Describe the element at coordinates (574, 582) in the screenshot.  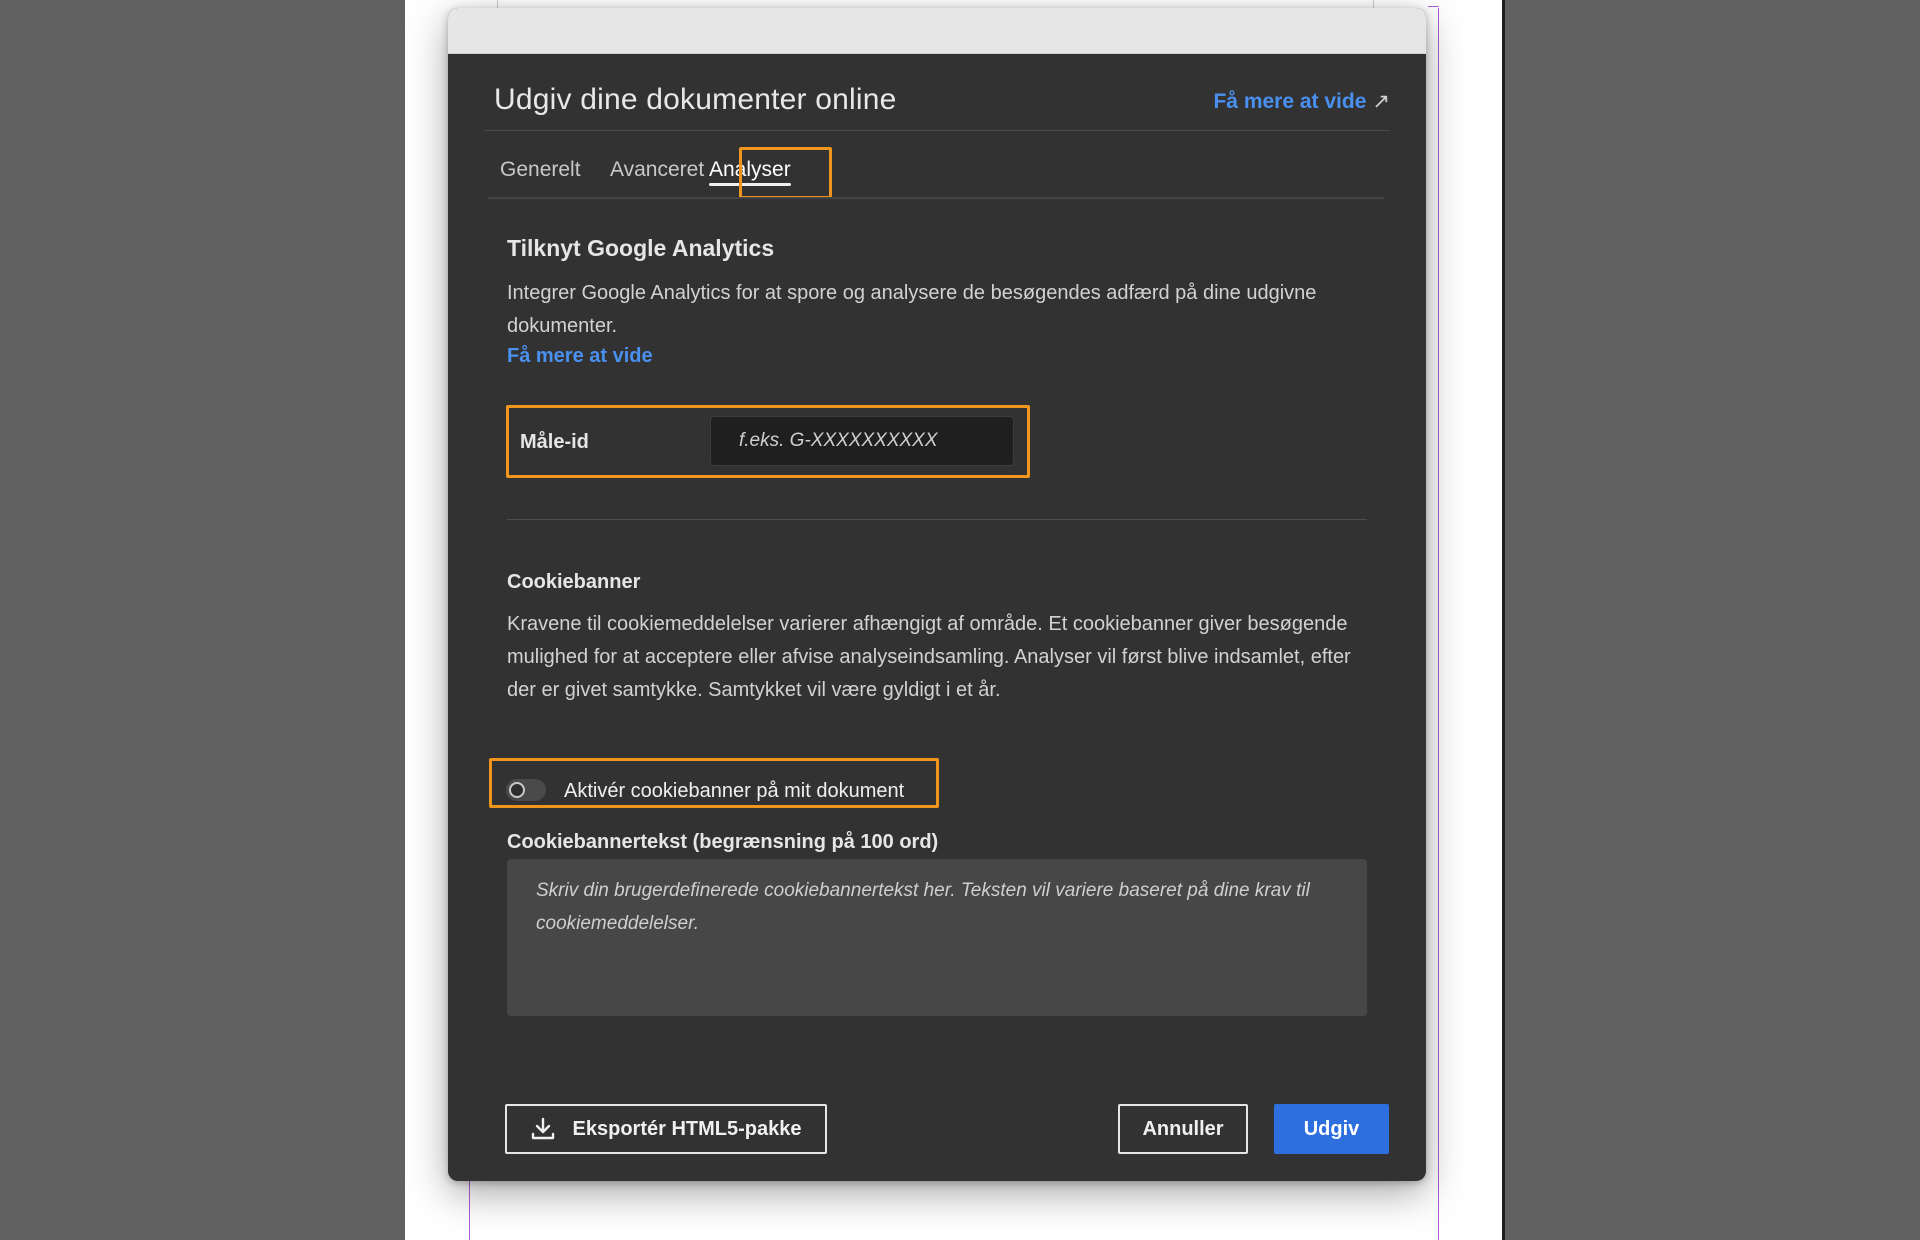
I see `cookie-section-title: Cookiebanner` at that location.